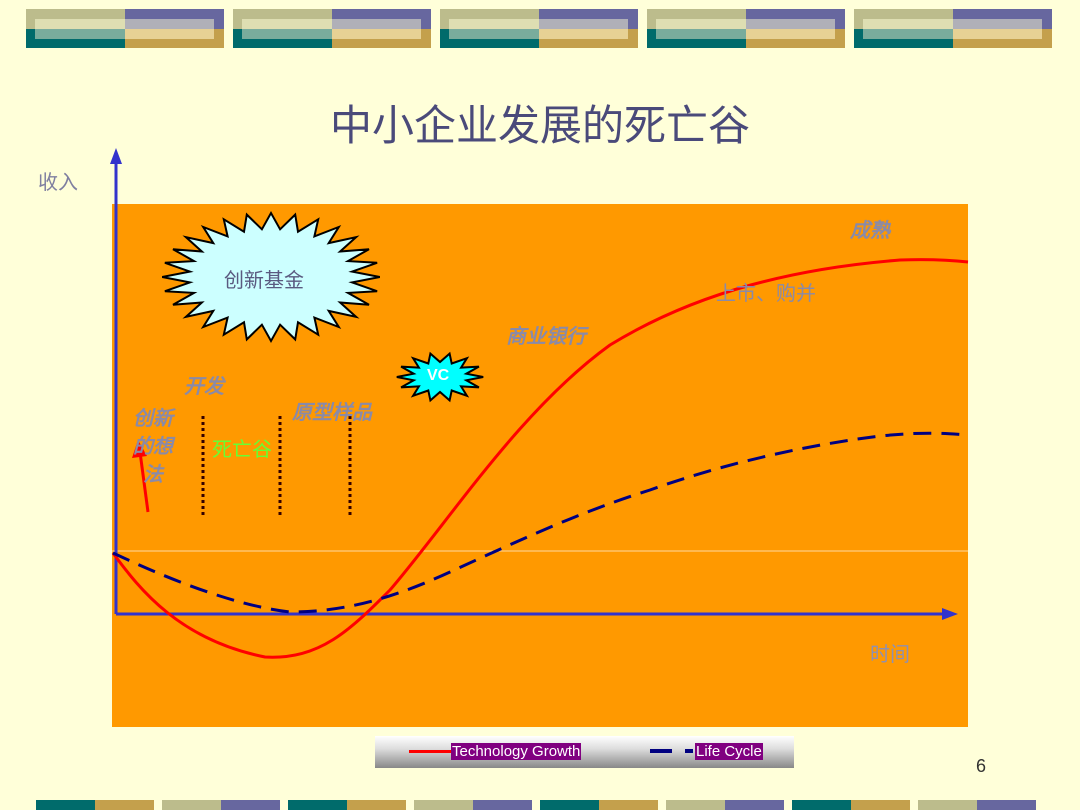 The image size is (1080, 810). I want to click on mature-label: 成熟, so click(870, 230).